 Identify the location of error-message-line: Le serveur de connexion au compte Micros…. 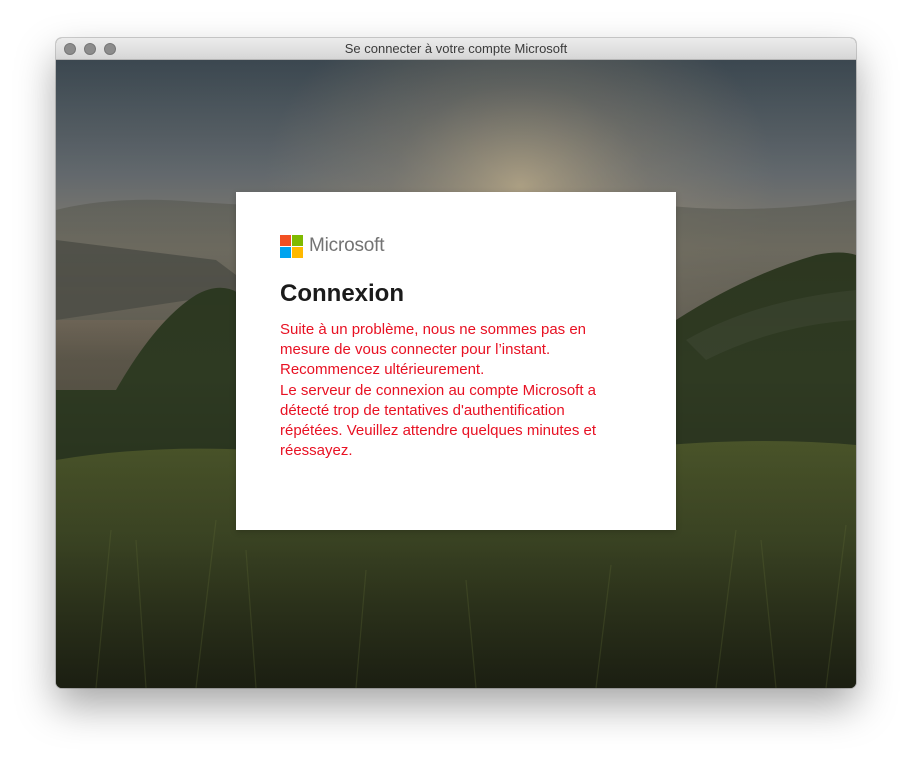
(438, 390).